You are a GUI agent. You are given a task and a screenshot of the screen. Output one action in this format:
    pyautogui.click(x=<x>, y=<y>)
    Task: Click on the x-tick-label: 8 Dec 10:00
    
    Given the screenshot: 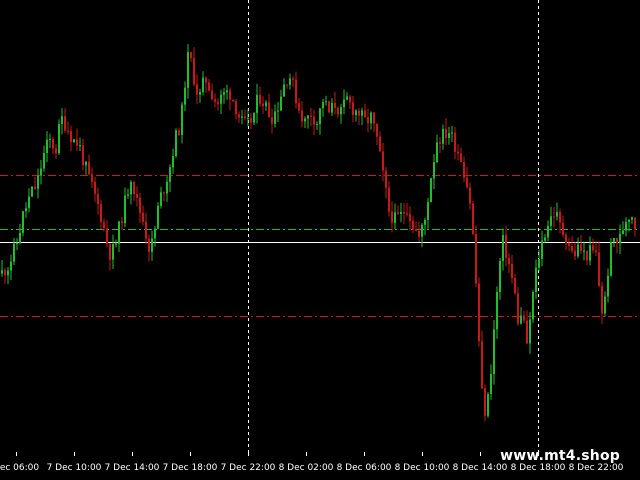 What is the action you would take?
    pyautogui.click(x=422, y=468)
    